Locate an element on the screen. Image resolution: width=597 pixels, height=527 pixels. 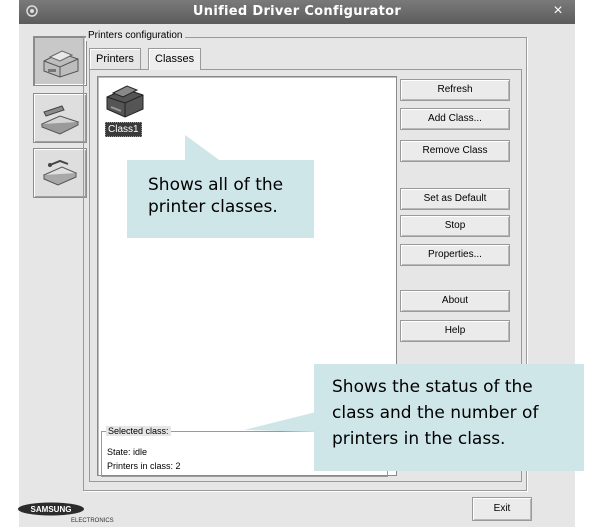
status-callout-line1: Shows the status of the is located at coordinates (432, 387).